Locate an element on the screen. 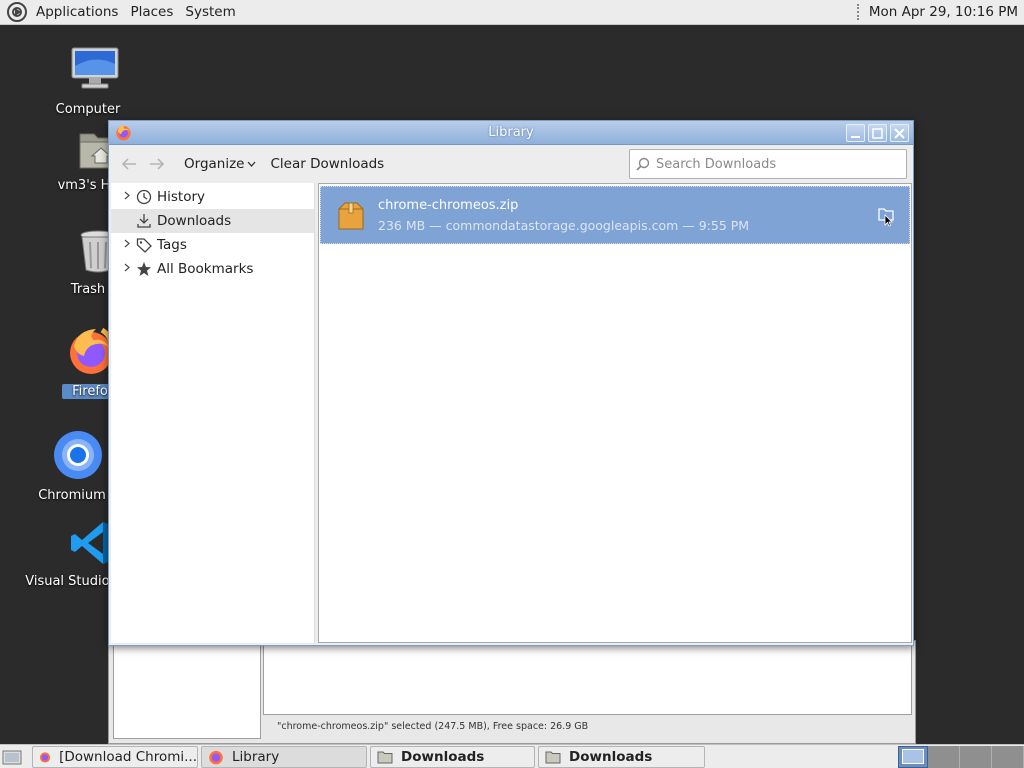 The width and height of the screenshot is (1024, 768). show-desktop-icon is located at coordinates (13, 757).